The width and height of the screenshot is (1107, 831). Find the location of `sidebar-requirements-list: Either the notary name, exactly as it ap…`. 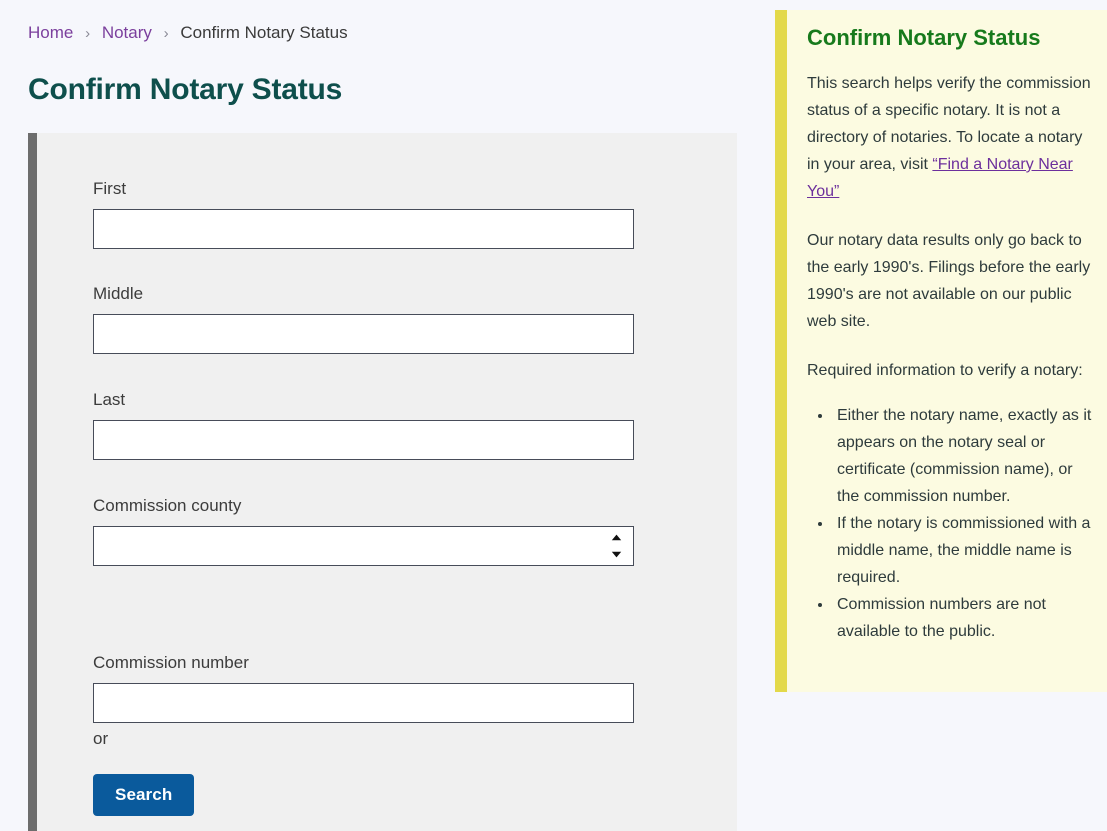

sidebar-requirements-list: Either the notary name, exactly as it ap… is located at coordinates (951, 523).